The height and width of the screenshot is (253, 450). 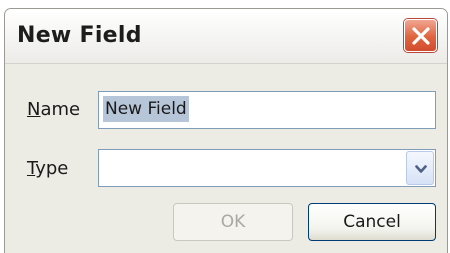 What do you see at coordinates (372, 222) in the screenshot?
I see `cancel-button: Cancel` at bounding box center [372, 222].